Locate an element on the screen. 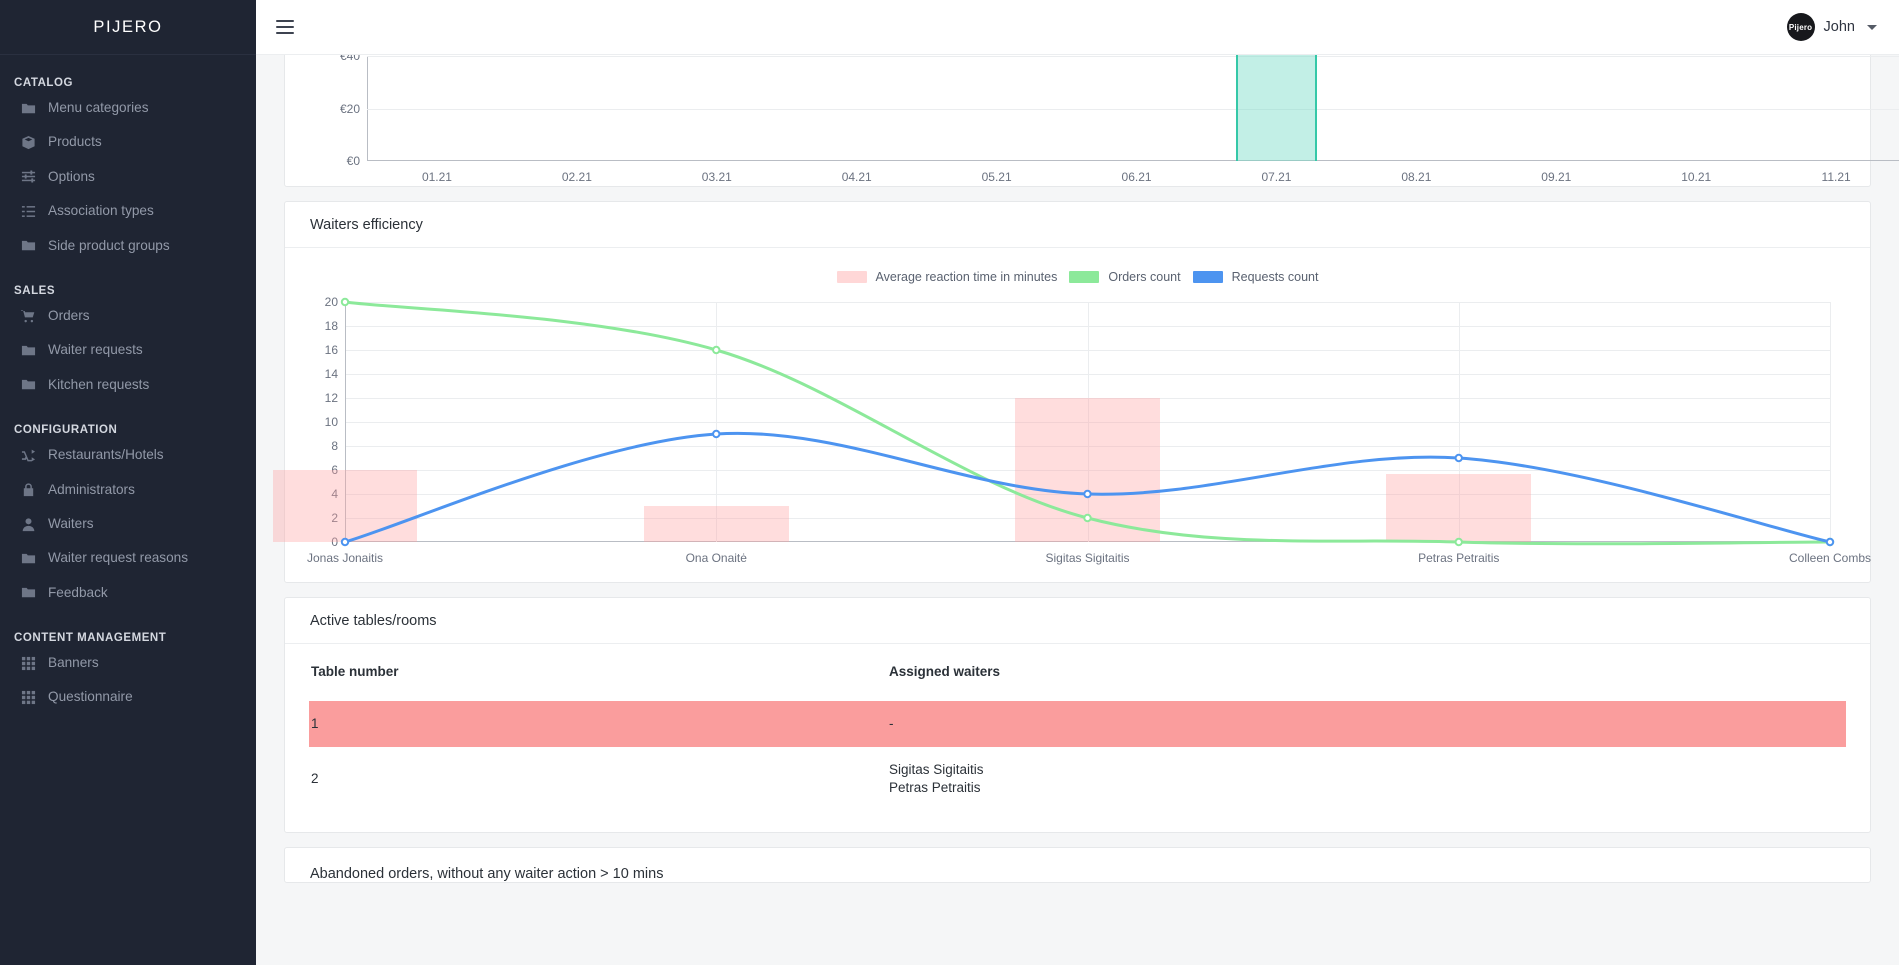 The height and width of the screenshot is (965, 1899). user-menu: Pijero John is located at coordinates (1831, 27).